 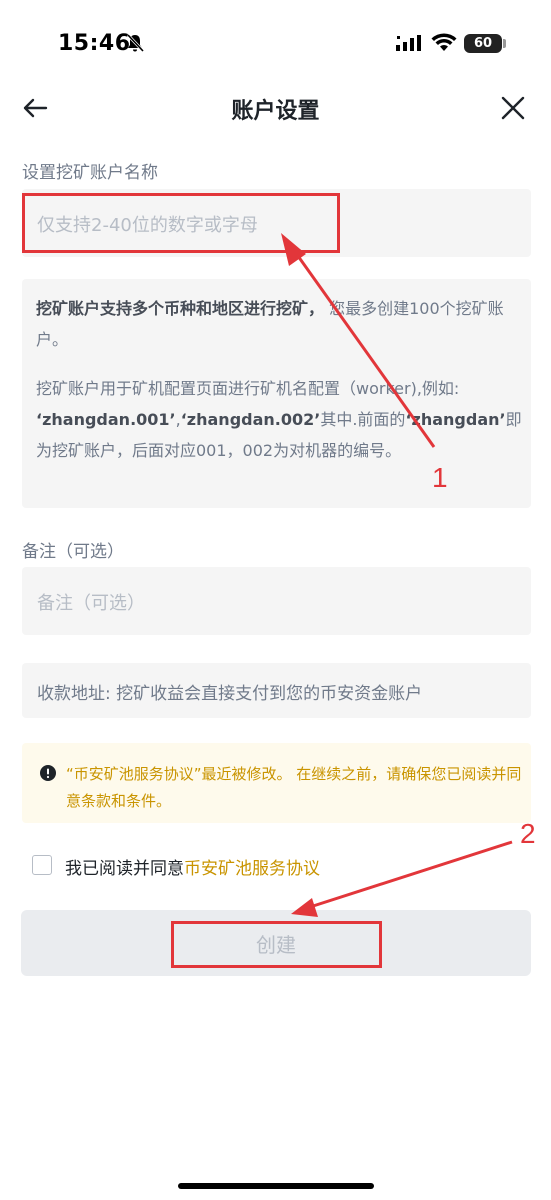 What do you see at coordinates (528, 833) in the screenshot?
I see `annotation-number-2: 2` at bounding box center [528, 833].